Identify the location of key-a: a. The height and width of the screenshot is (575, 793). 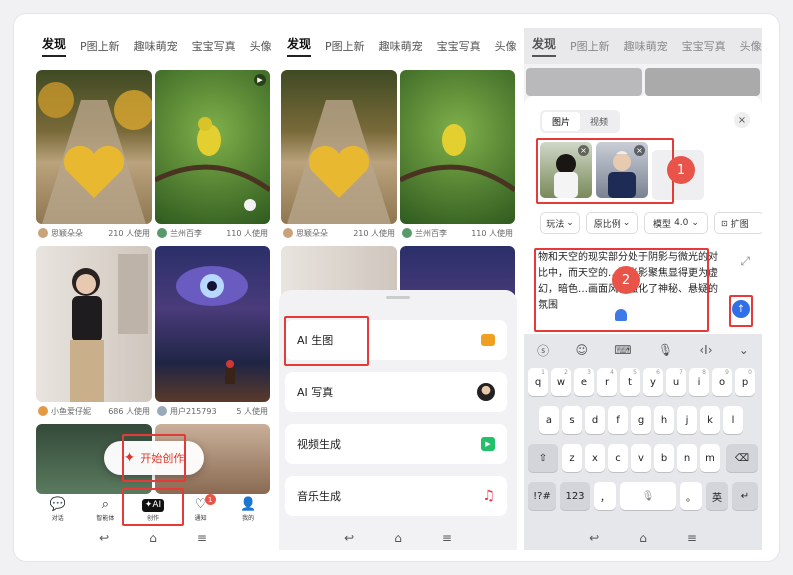
(549, 420).